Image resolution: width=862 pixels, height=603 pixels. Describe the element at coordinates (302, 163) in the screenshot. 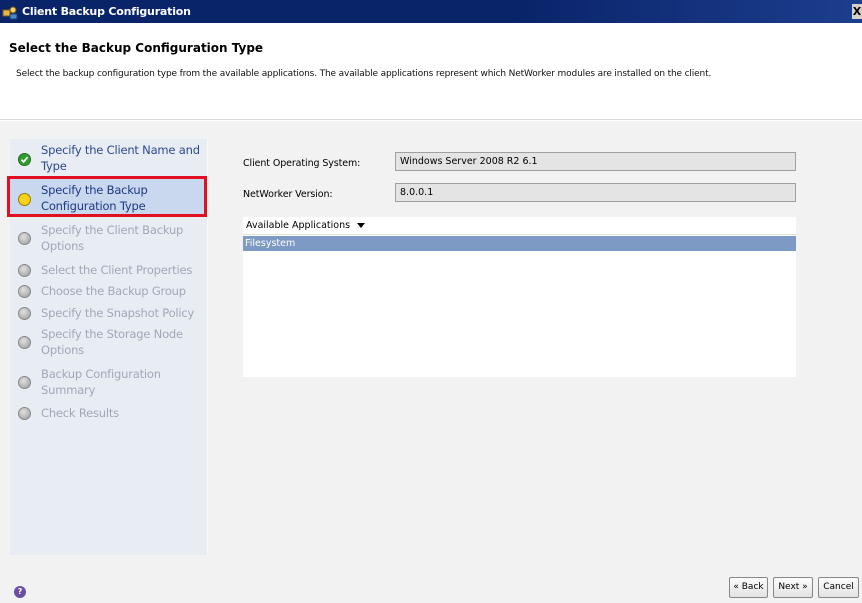

I see `os-label: Client Operating System:` at that location.